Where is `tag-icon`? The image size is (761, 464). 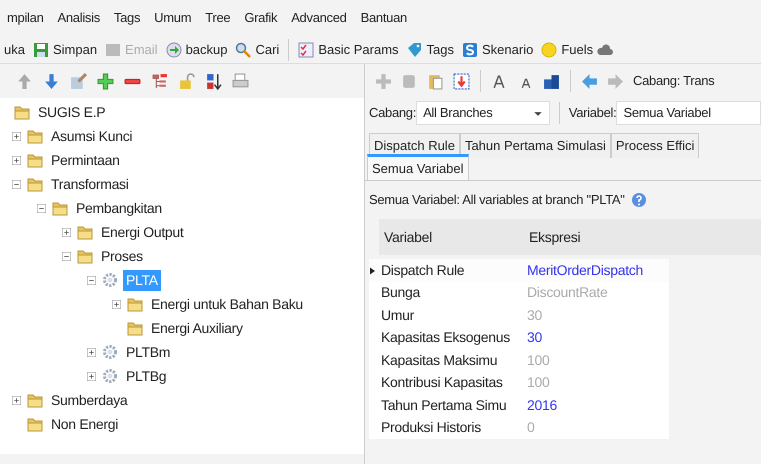
tag-icon is located at coordinates (414, 50).